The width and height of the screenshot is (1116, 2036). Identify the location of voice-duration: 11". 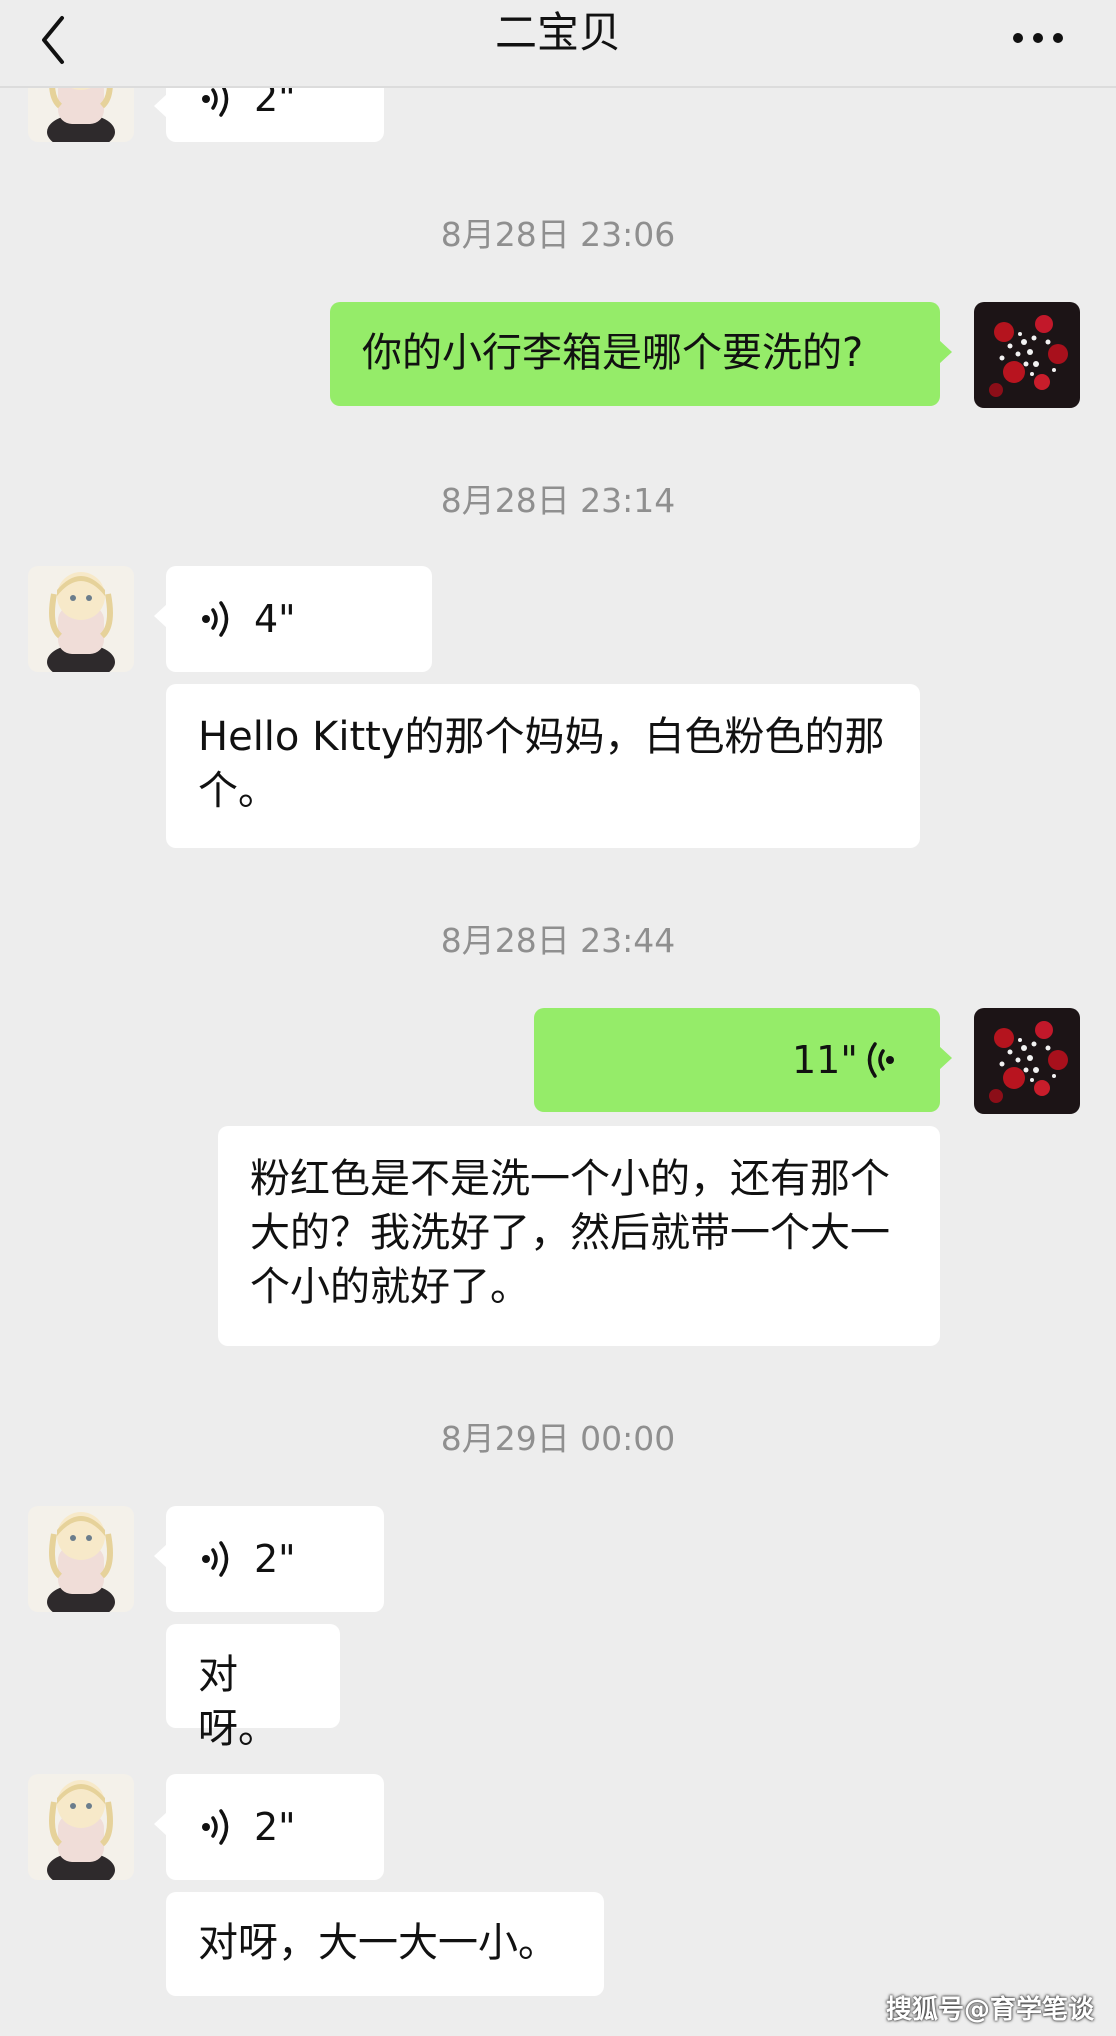
(825, 1060).